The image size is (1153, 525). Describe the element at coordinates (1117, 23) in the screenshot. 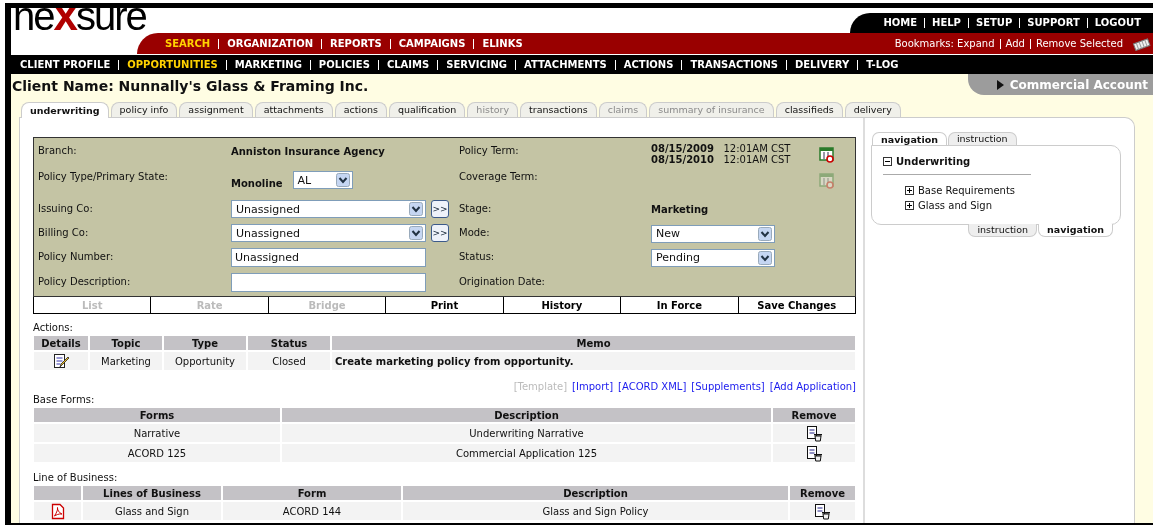

I see `nav-link: LOGOUT` at that location.